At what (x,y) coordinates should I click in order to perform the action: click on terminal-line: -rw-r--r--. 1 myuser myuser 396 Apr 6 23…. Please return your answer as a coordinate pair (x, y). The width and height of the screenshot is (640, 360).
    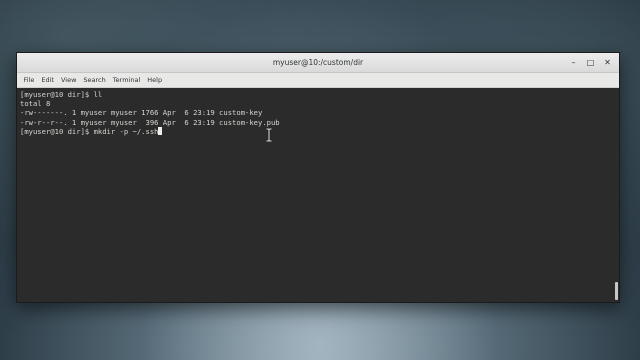
    Looking at the image, I should click on (150, 122).